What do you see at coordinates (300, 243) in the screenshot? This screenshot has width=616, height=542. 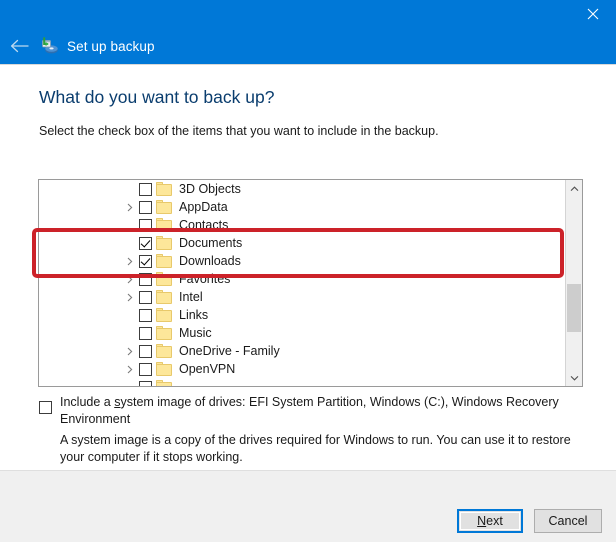 I see `tree-item-row: Documents` at bounding box center [300, 243].